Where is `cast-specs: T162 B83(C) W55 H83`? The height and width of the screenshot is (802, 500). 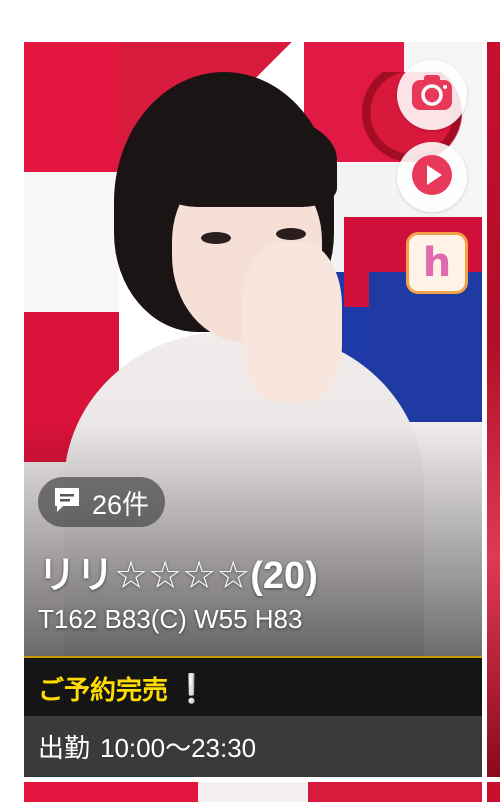 cast-specs: T162 B83(C) W55 H83 is located at coordinates (170, 619).